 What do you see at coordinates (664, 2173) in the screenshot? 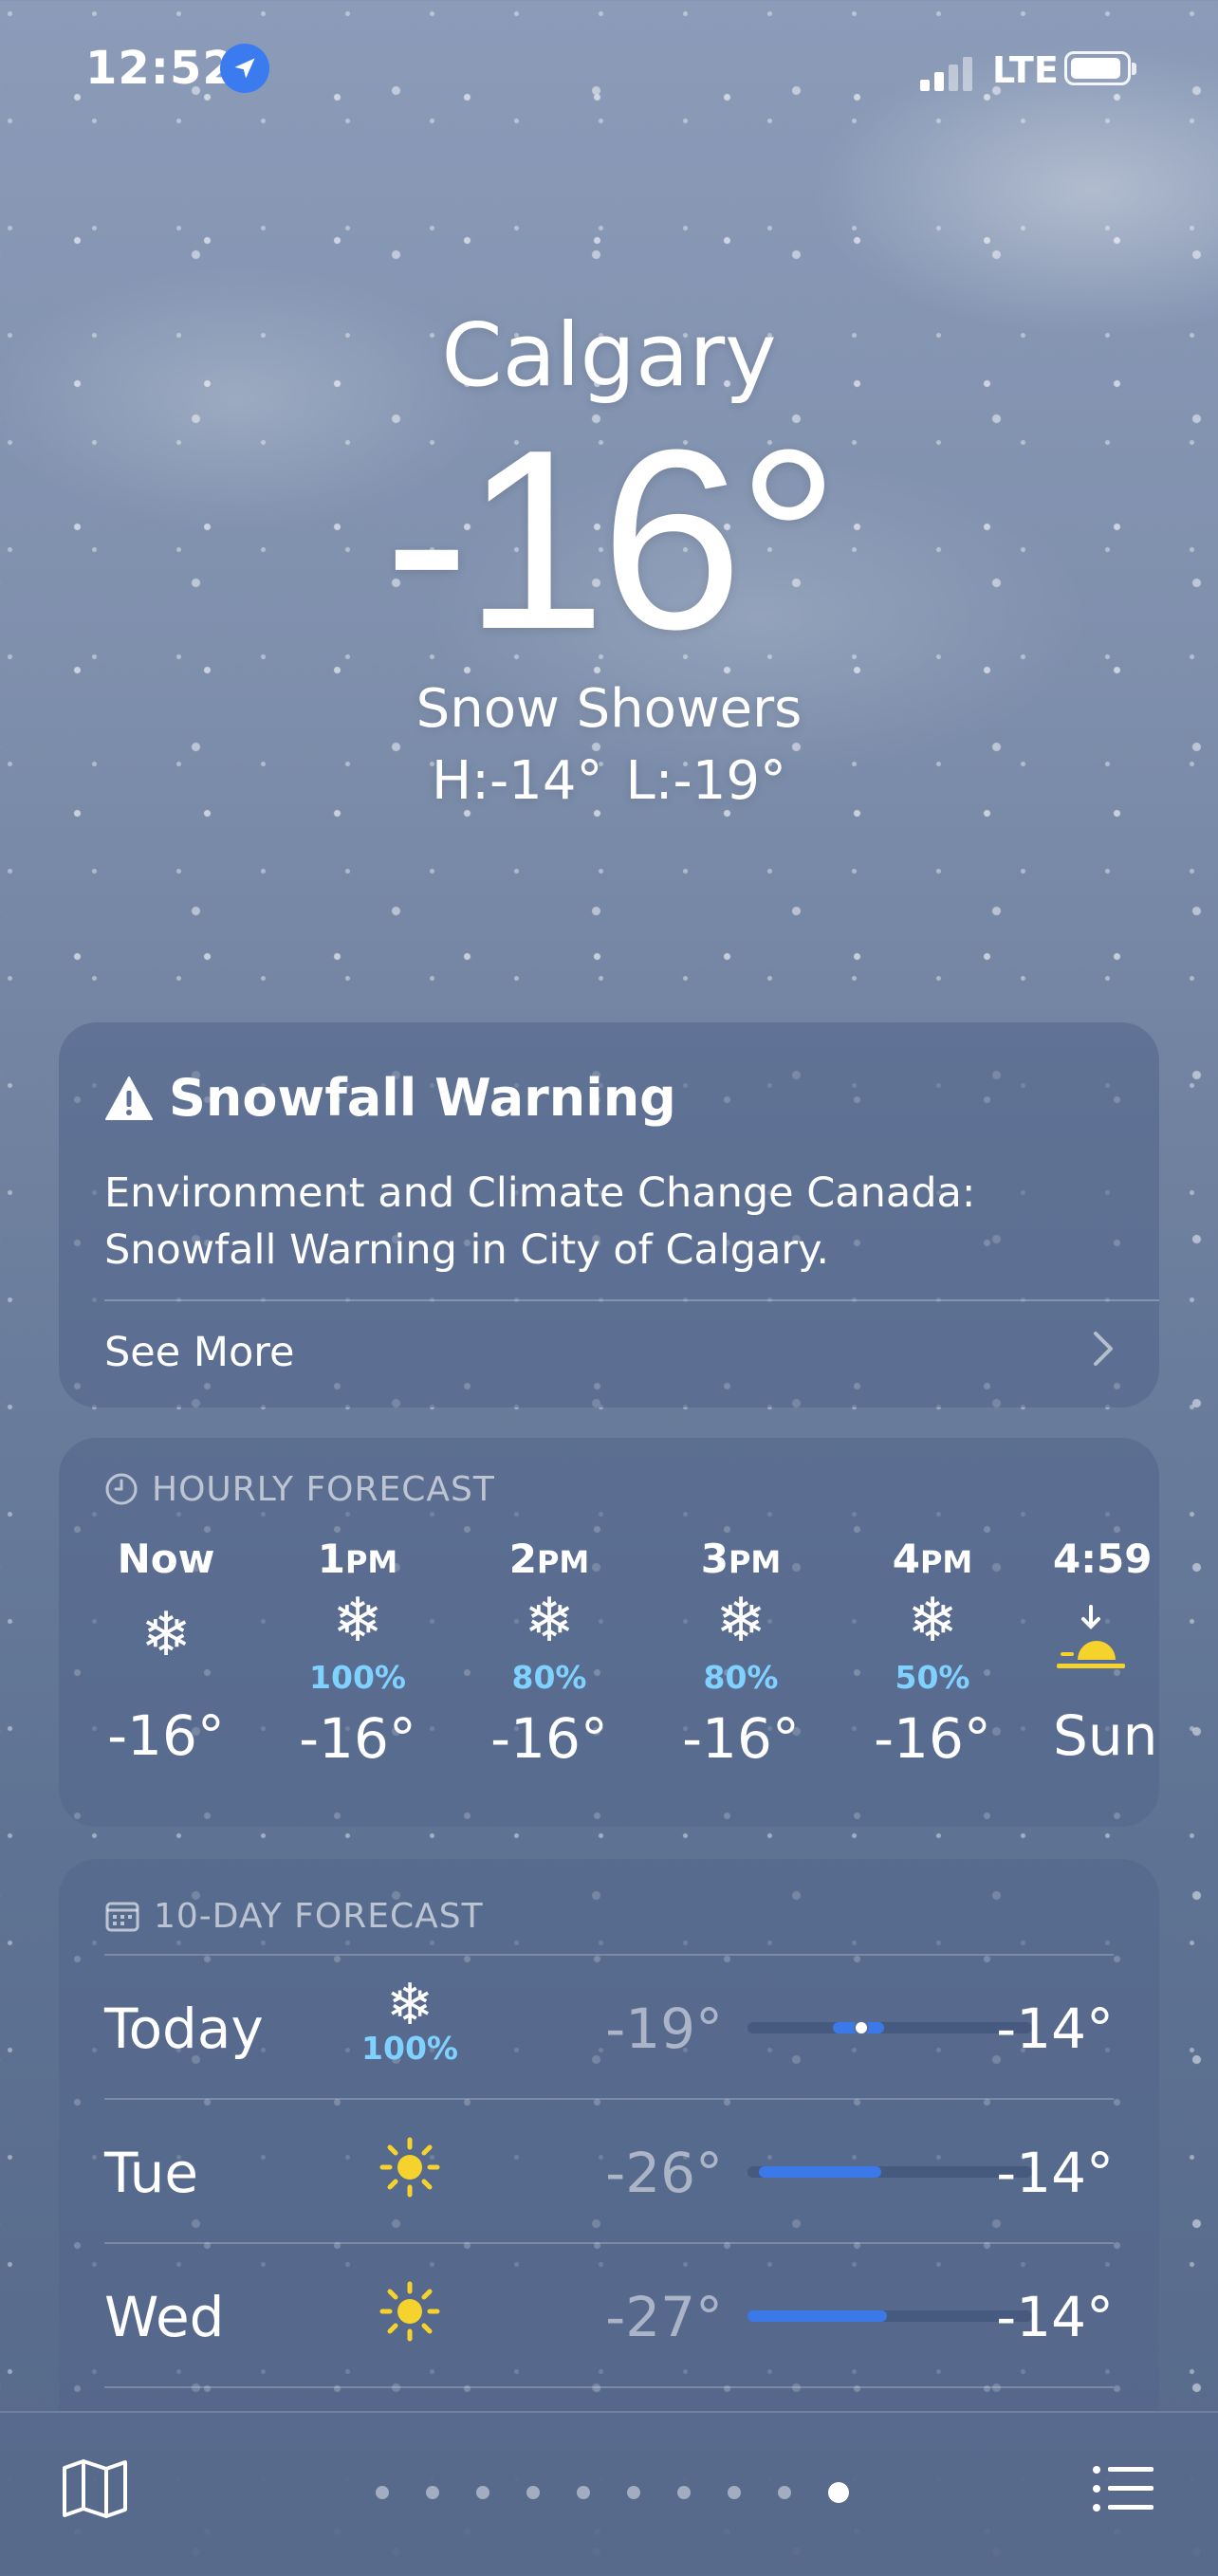
I see `day-low-temp: -26°` at bounding box center [664, 2173].